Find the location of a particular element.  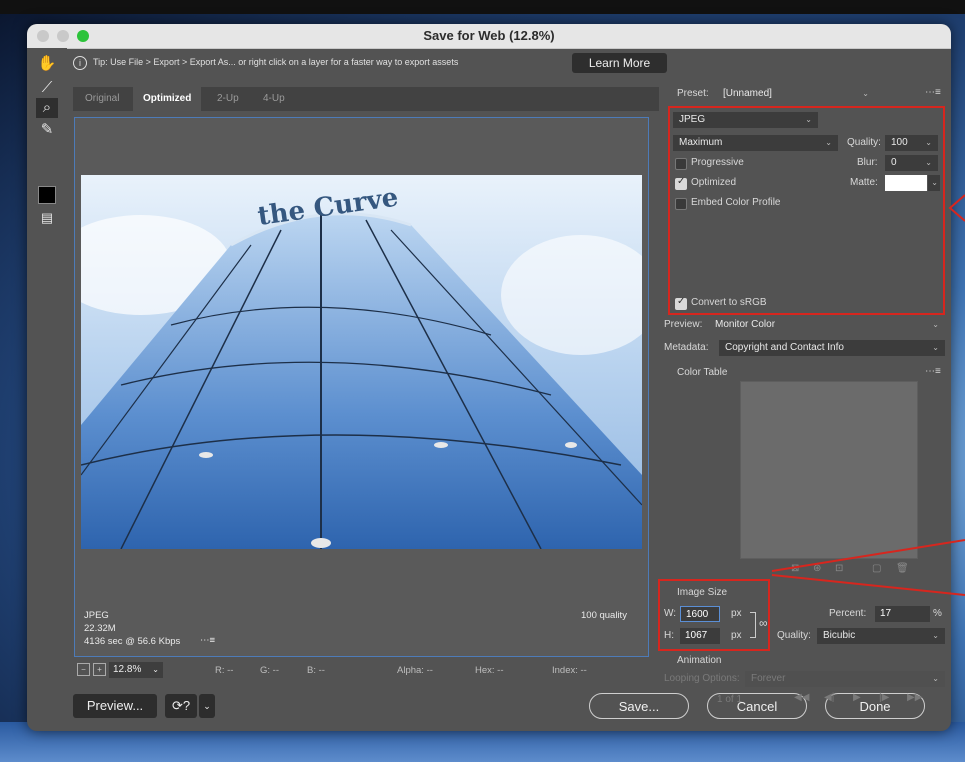

eyedropper-tool-icon: ✎ is located at coordinates (47, 130).